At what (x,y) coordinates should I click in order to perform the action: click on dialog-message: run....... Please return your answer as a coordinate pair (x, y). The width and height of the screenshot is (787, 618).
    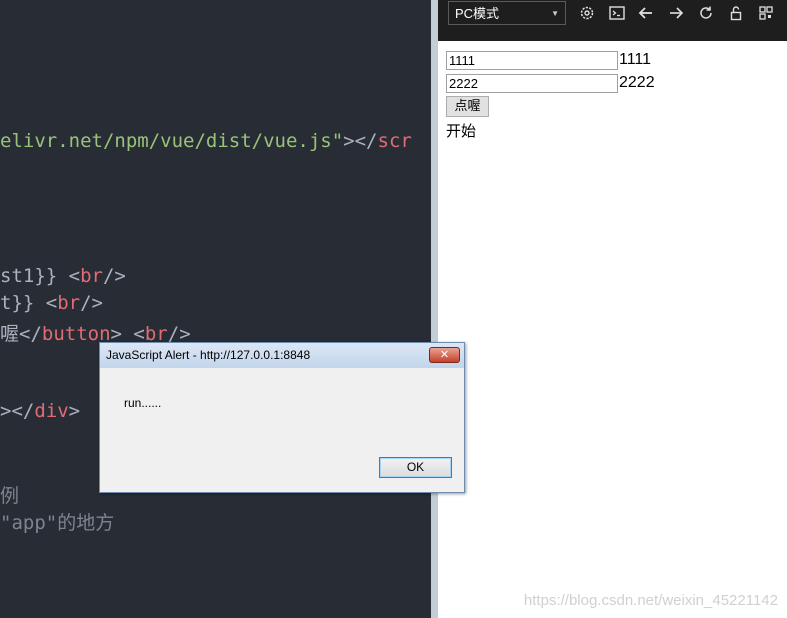
    Looking at the image, I should click on (143, 403).